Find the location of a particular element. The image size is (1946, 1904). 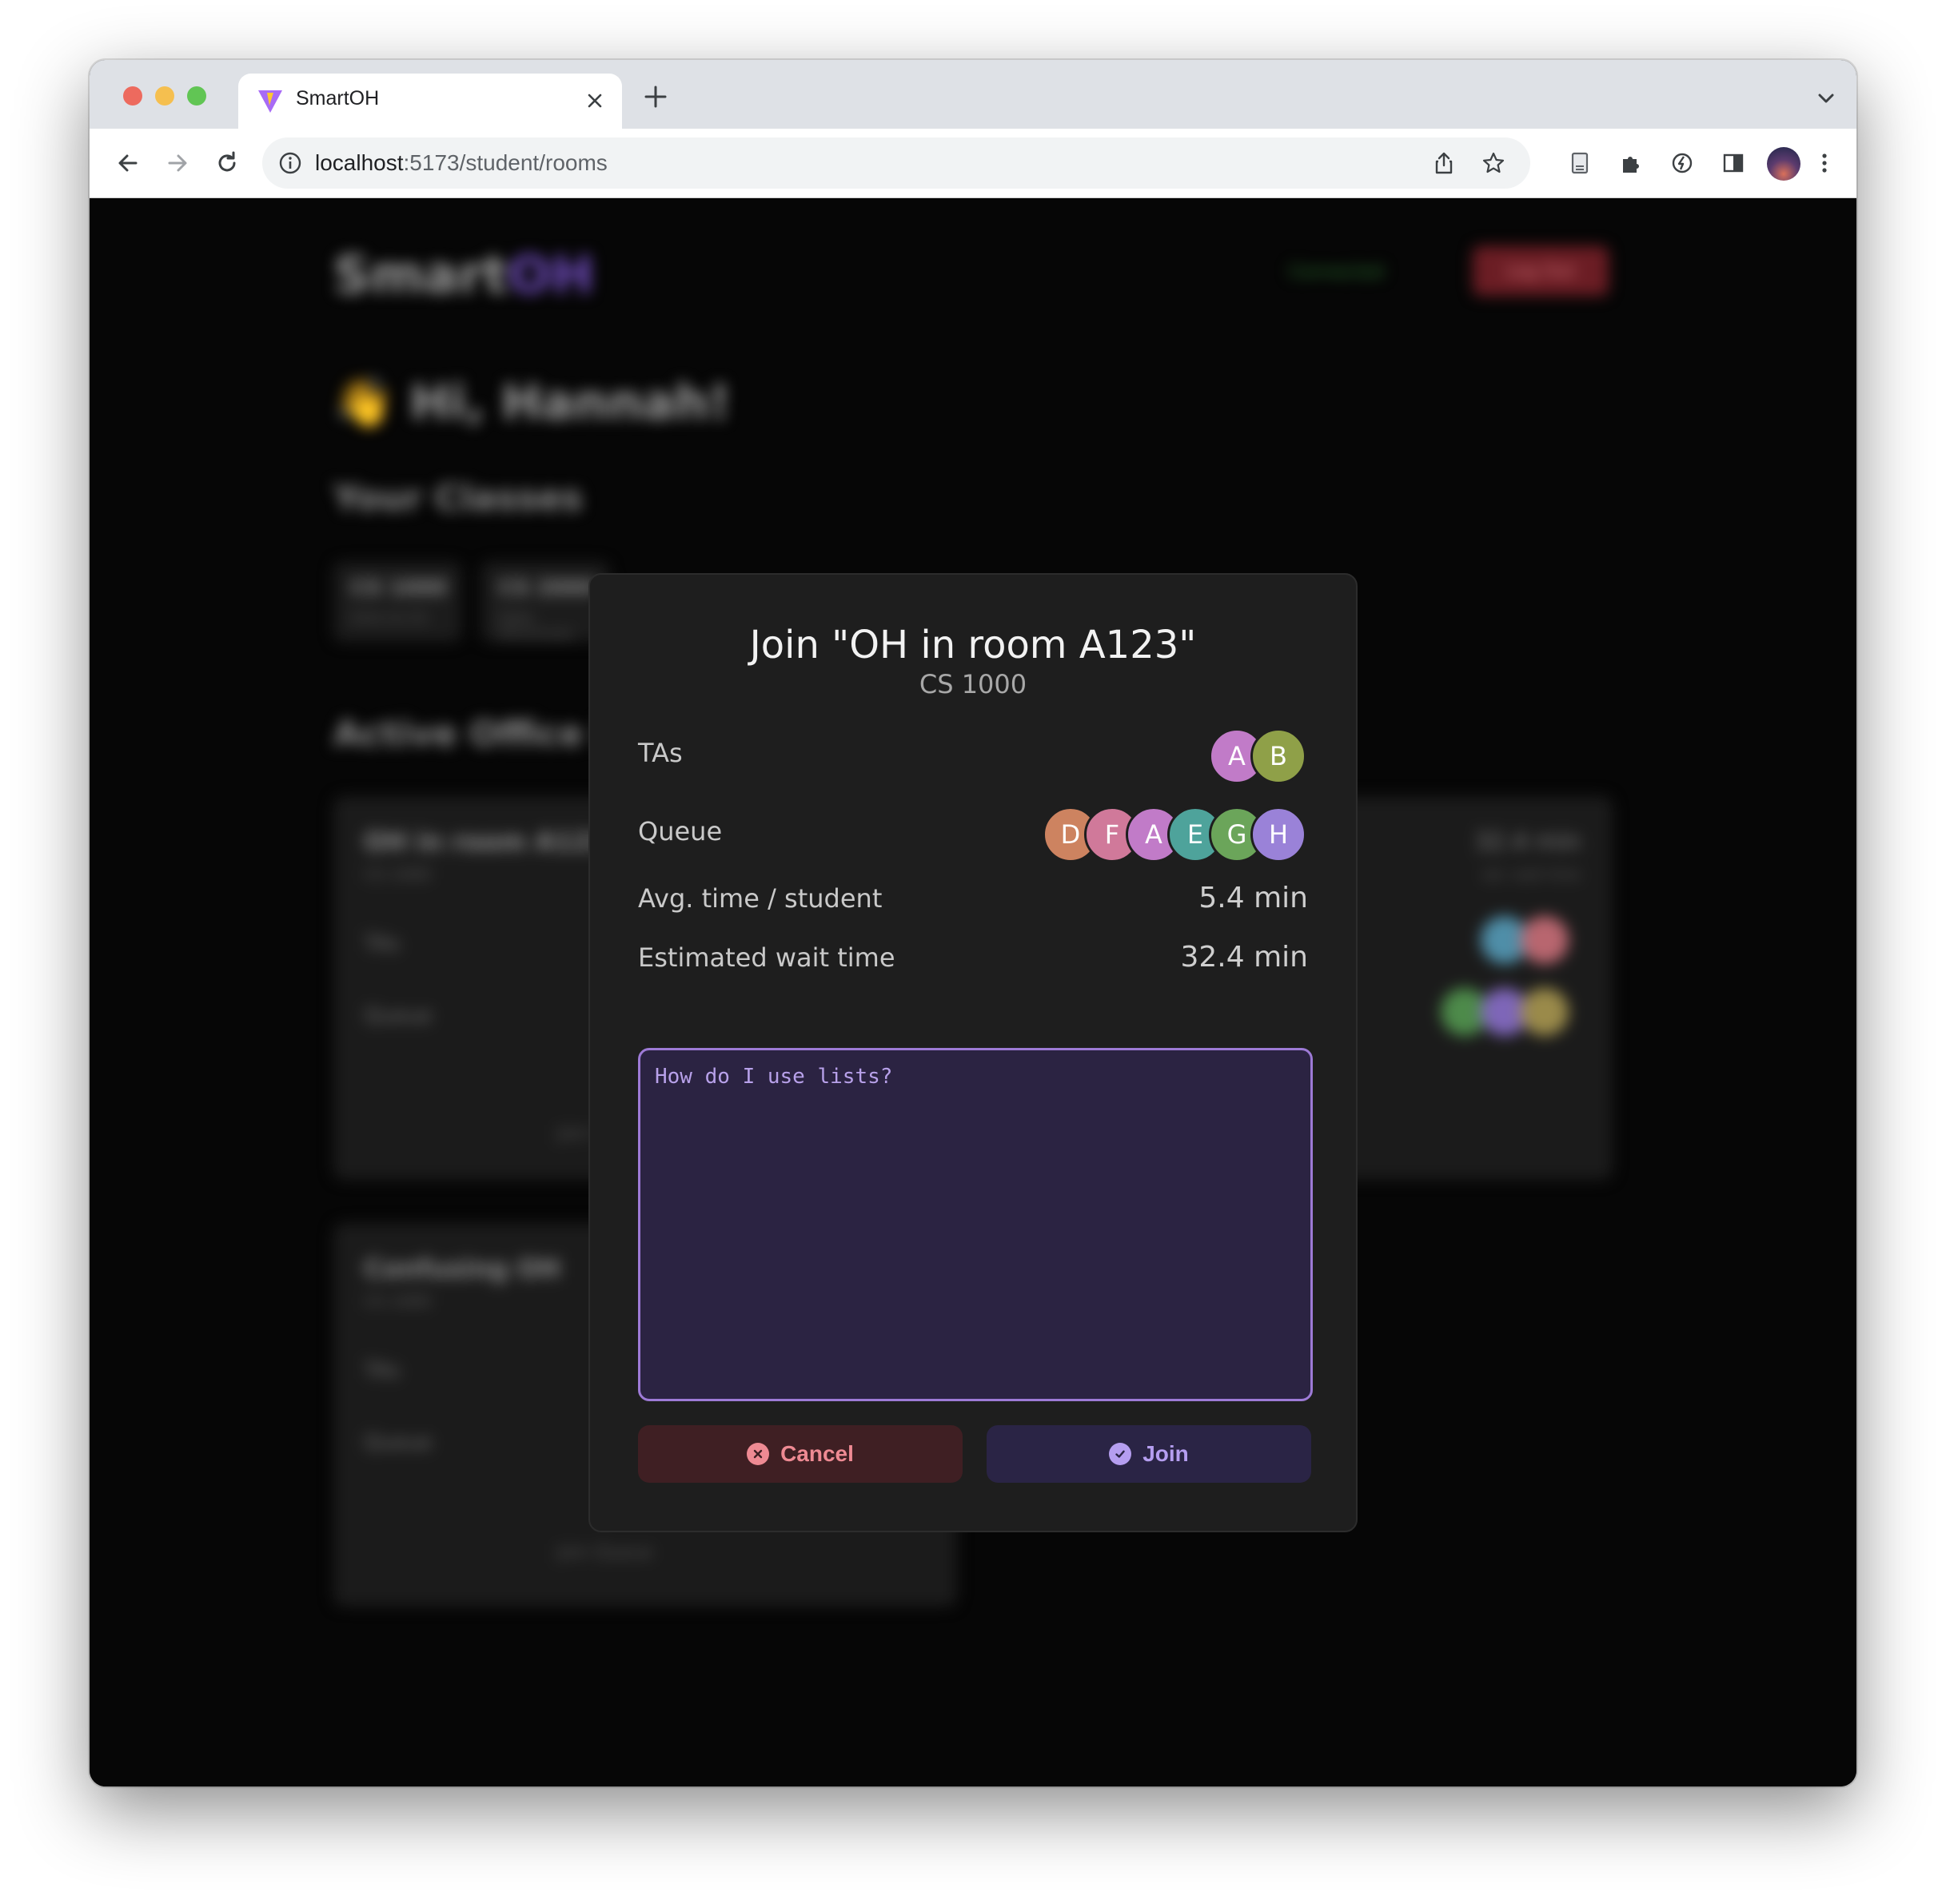

tab-title: SmartOH is located at coordinates (338, 98).